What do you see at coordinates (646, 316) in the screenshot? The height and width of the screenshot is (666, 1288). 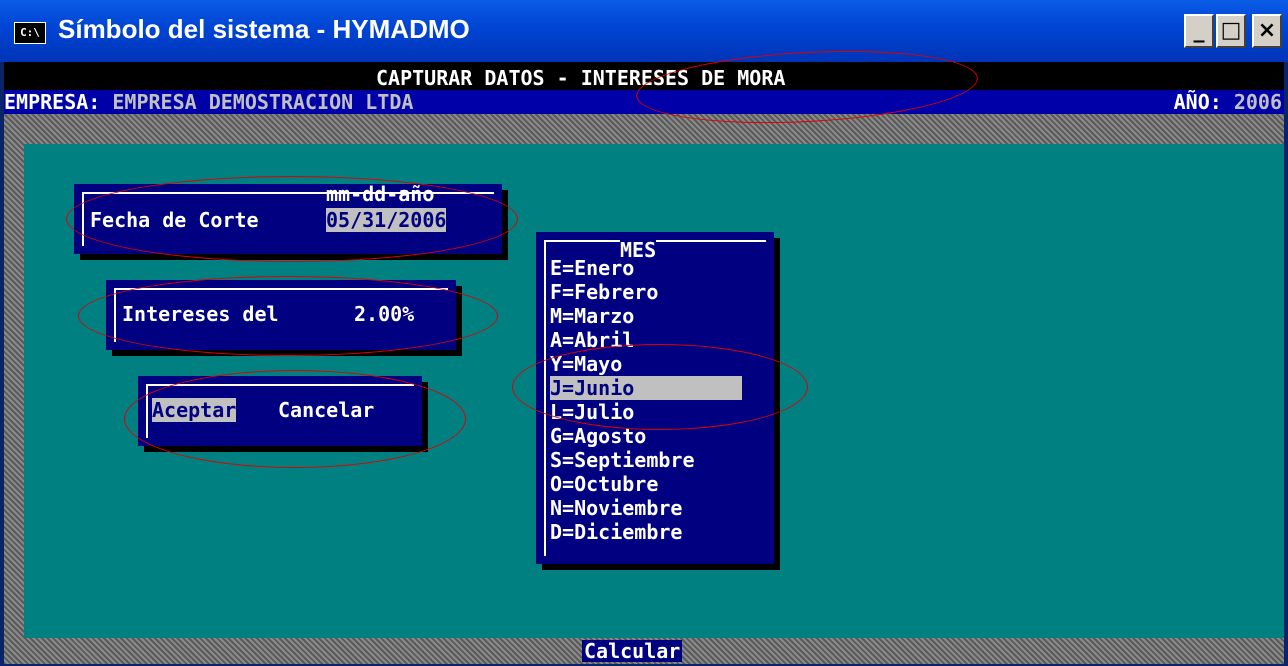 I see `month-option: M=Marzo` at bounding box center [646, 316].